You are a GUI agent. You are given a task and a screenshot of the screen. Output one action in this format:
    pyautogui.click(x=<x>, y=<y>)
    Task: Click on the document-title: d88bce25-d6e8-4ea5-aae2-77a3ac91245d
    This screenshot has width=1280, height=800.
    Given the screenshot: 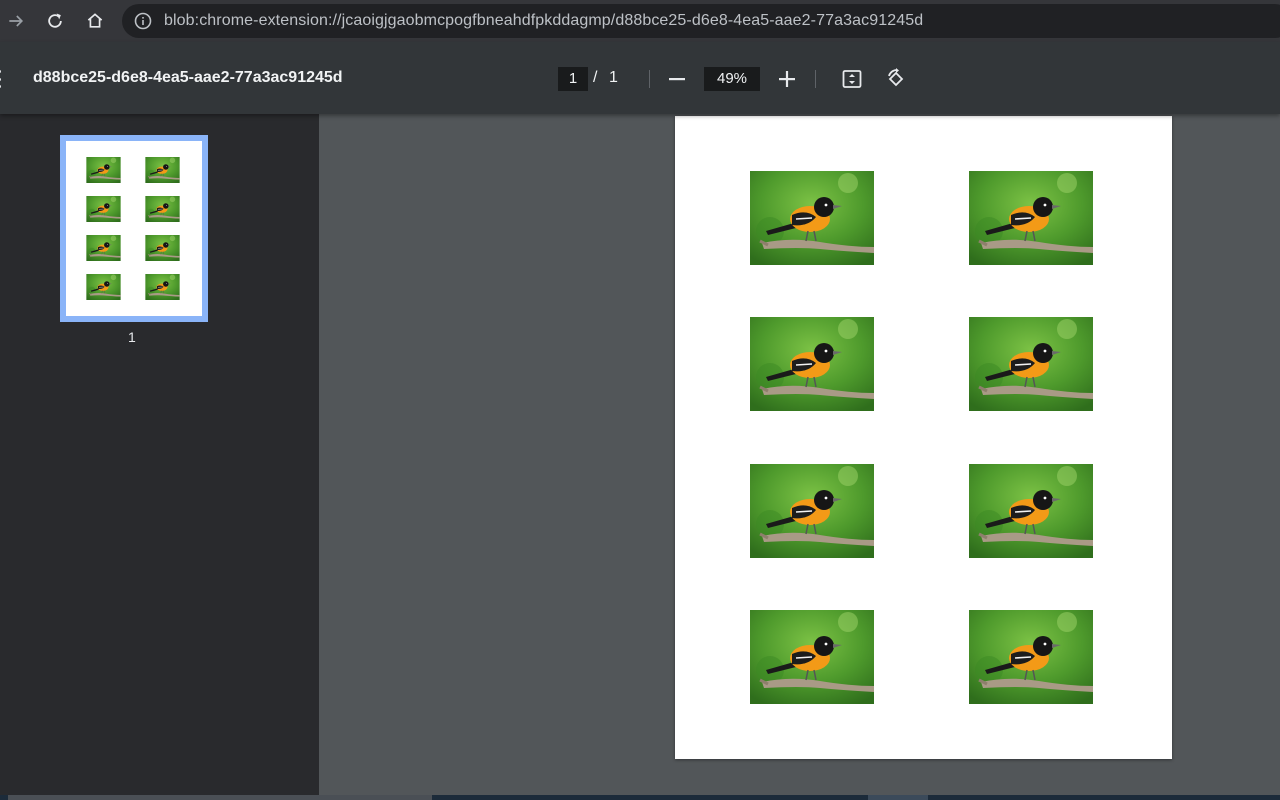 What is the action you would take?
    pyautogui.click(x=188, y=77)
    